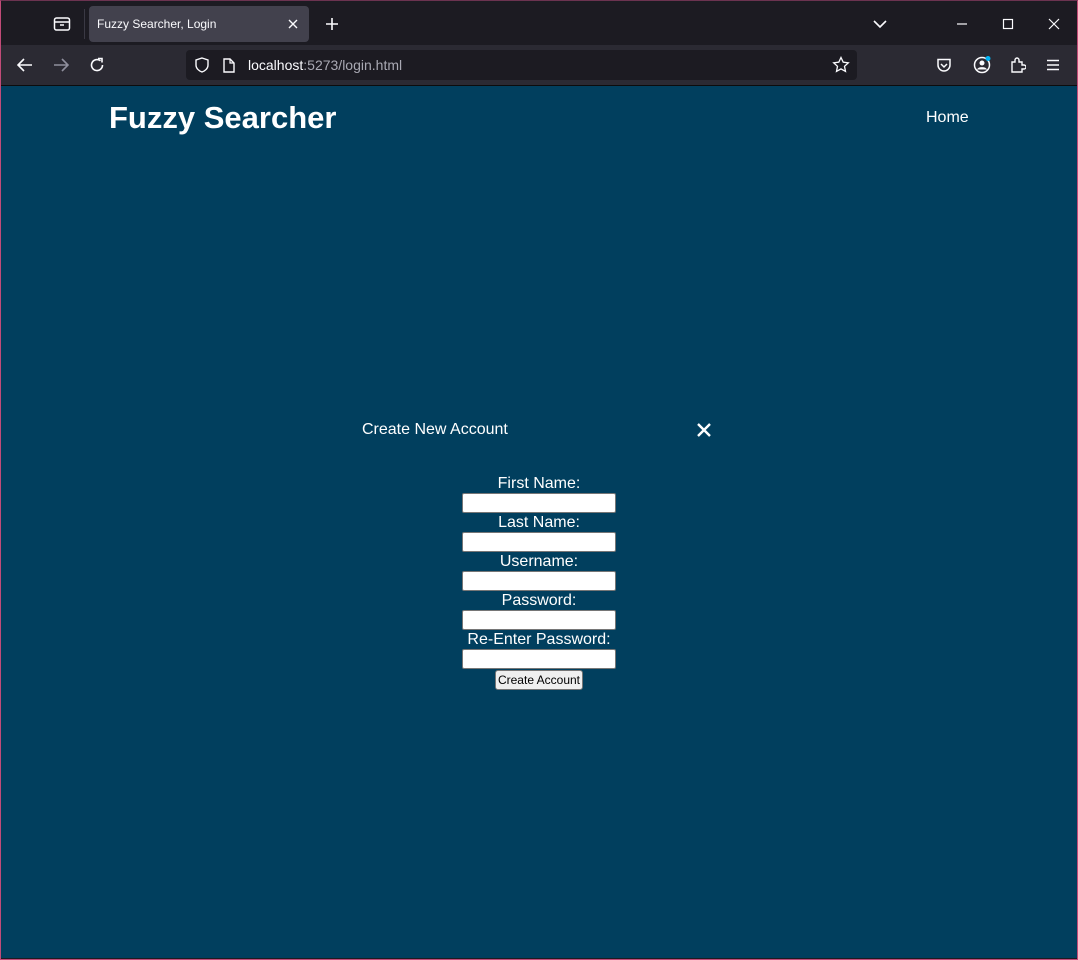 The image size is (1078, 960). What do you see at coordinates (539, 503) in the screenshot?
I see `first-name-field` at bounding box center [539, 503].